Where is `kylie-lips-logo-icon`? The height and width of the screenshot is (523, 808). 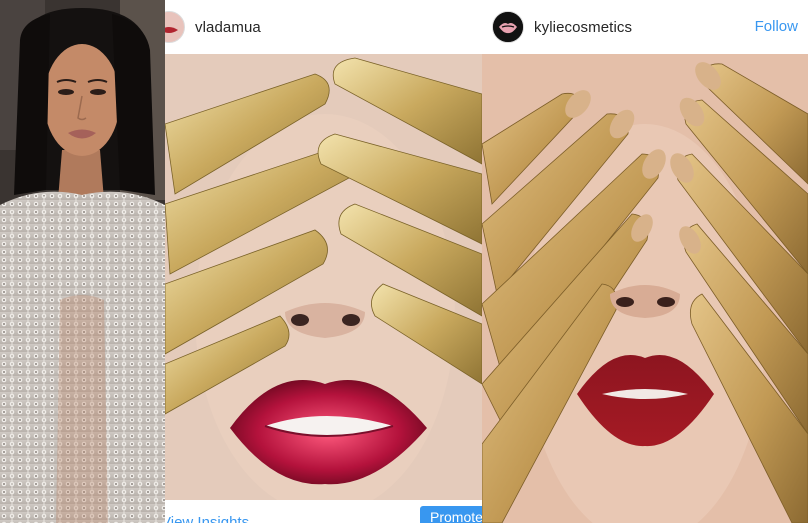 kylie-lips-logo-icon is located at coordinates (508, 27).